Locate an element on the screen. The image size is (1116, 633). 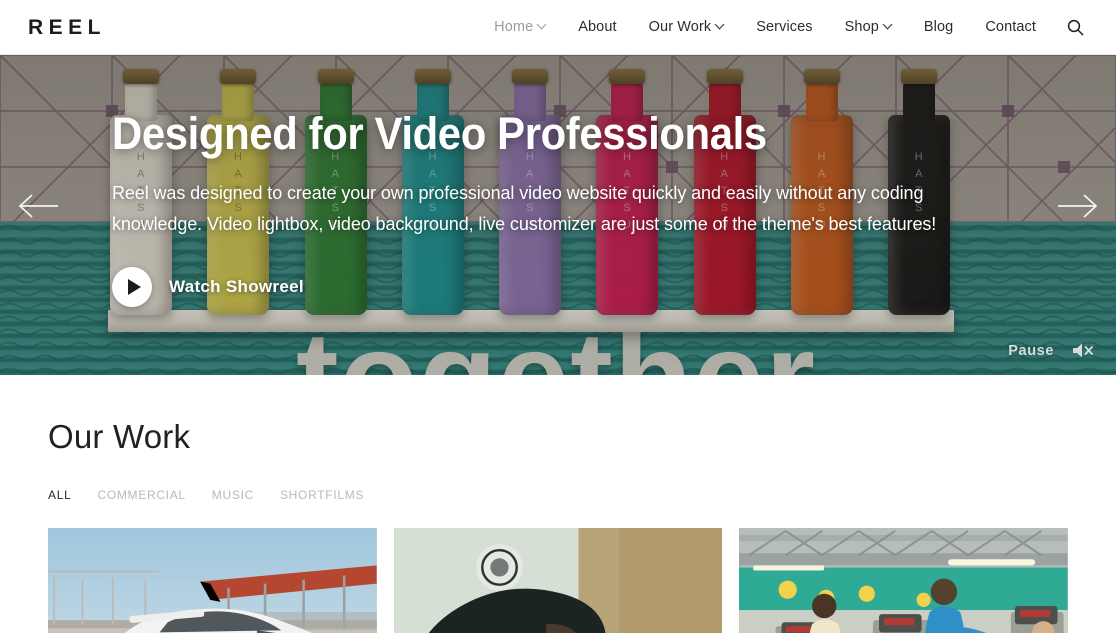
portfolio-item-white-sports-car-at-racetrack is located at coordinates (212, 580).